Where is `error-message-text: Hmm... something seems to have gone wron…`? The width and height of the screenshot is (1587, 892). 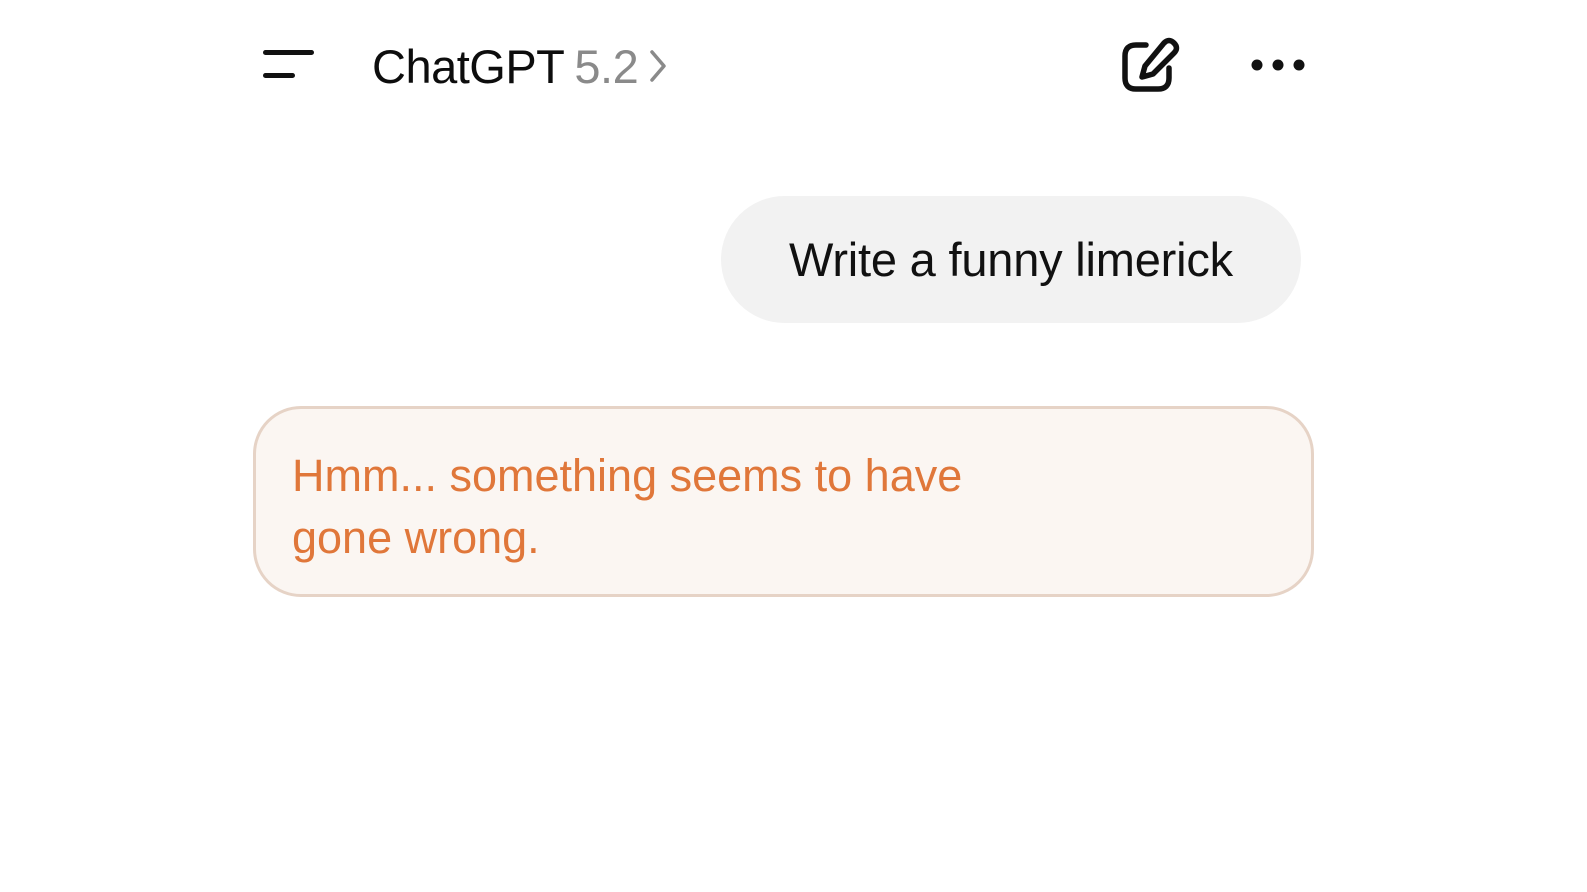
error-message-text: Hmm... something seems to have gone wron… is located at coordinates (627, 506).